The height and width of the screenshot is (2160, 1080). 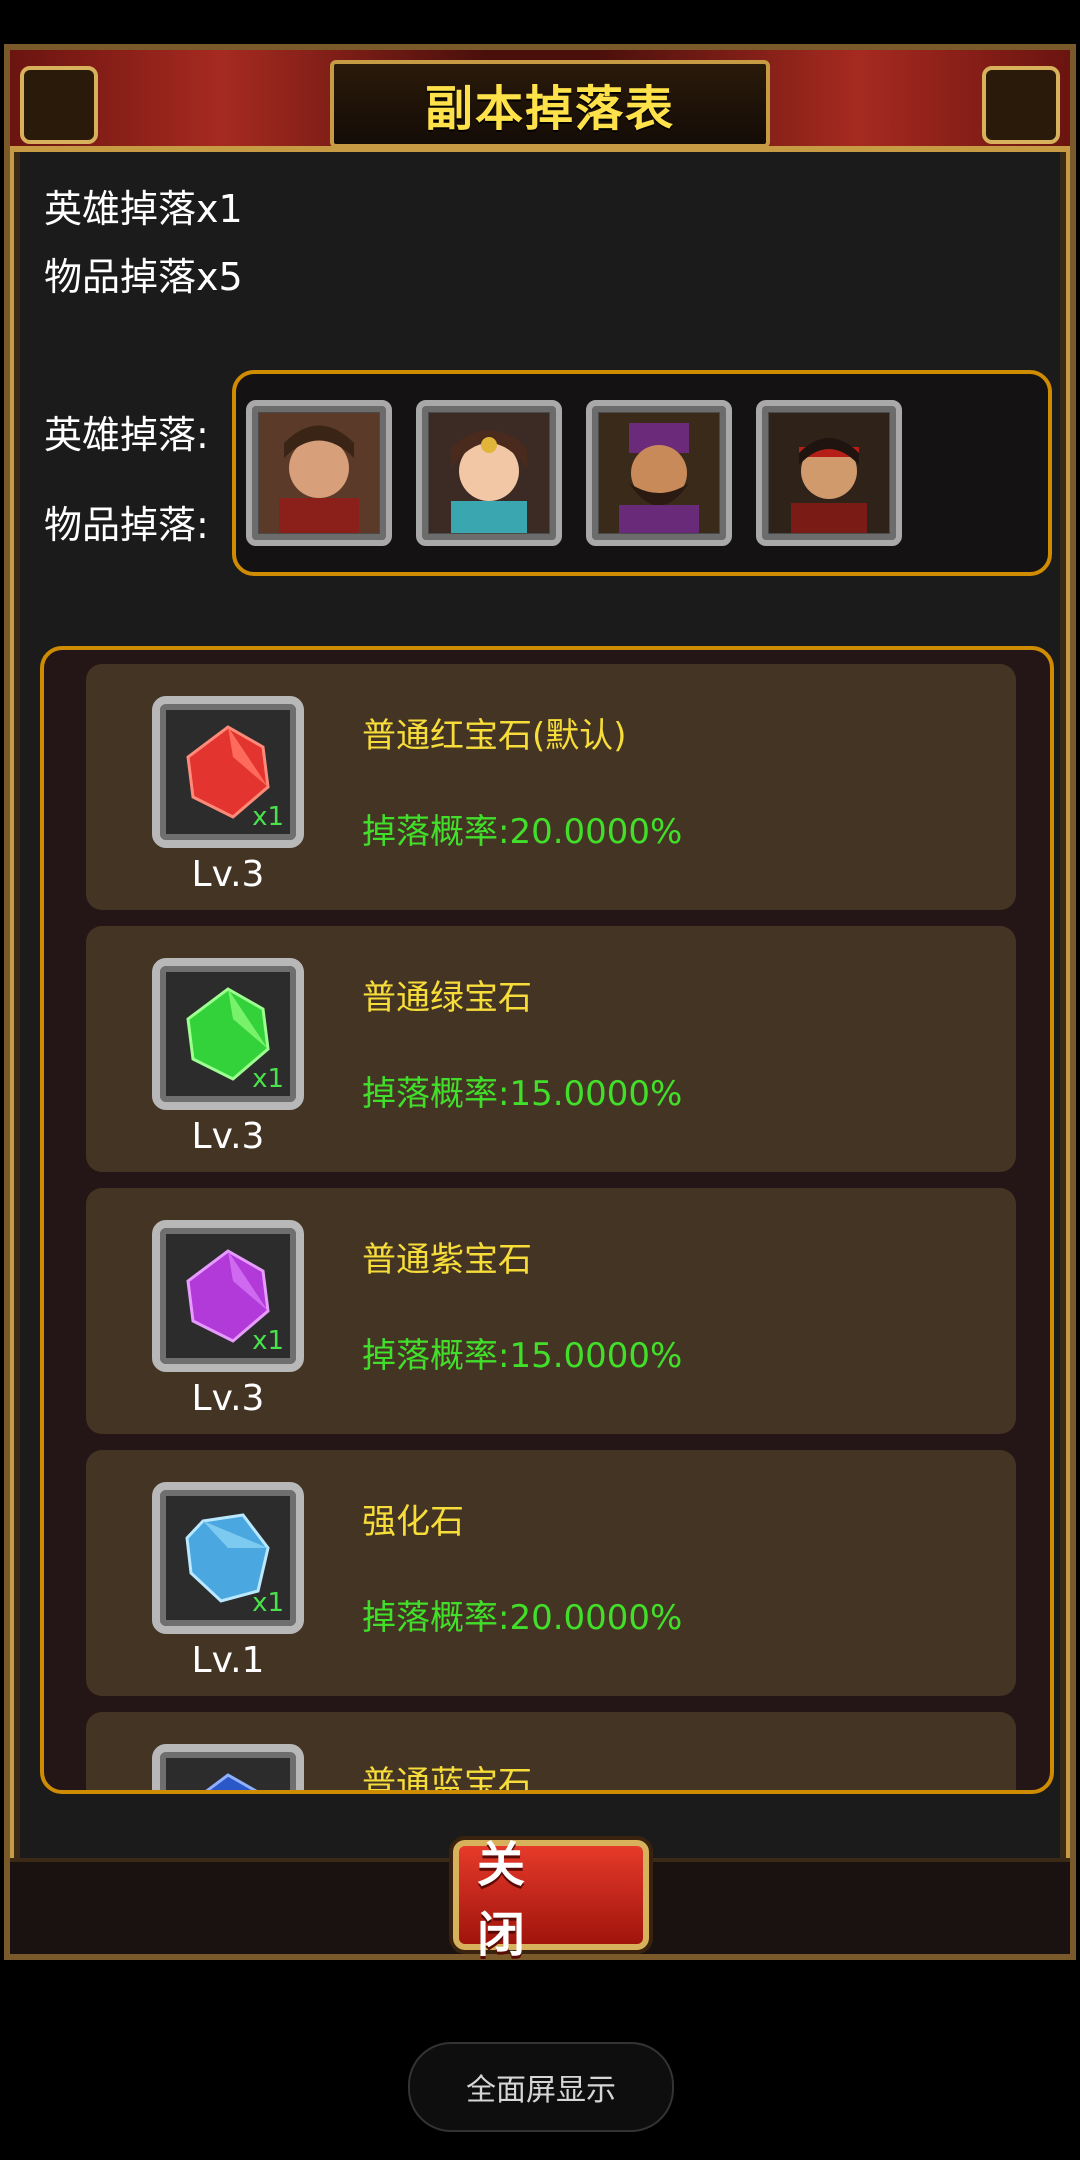 I want to click on dialog-title: 副本掉落表, so click(x=549, y=109).